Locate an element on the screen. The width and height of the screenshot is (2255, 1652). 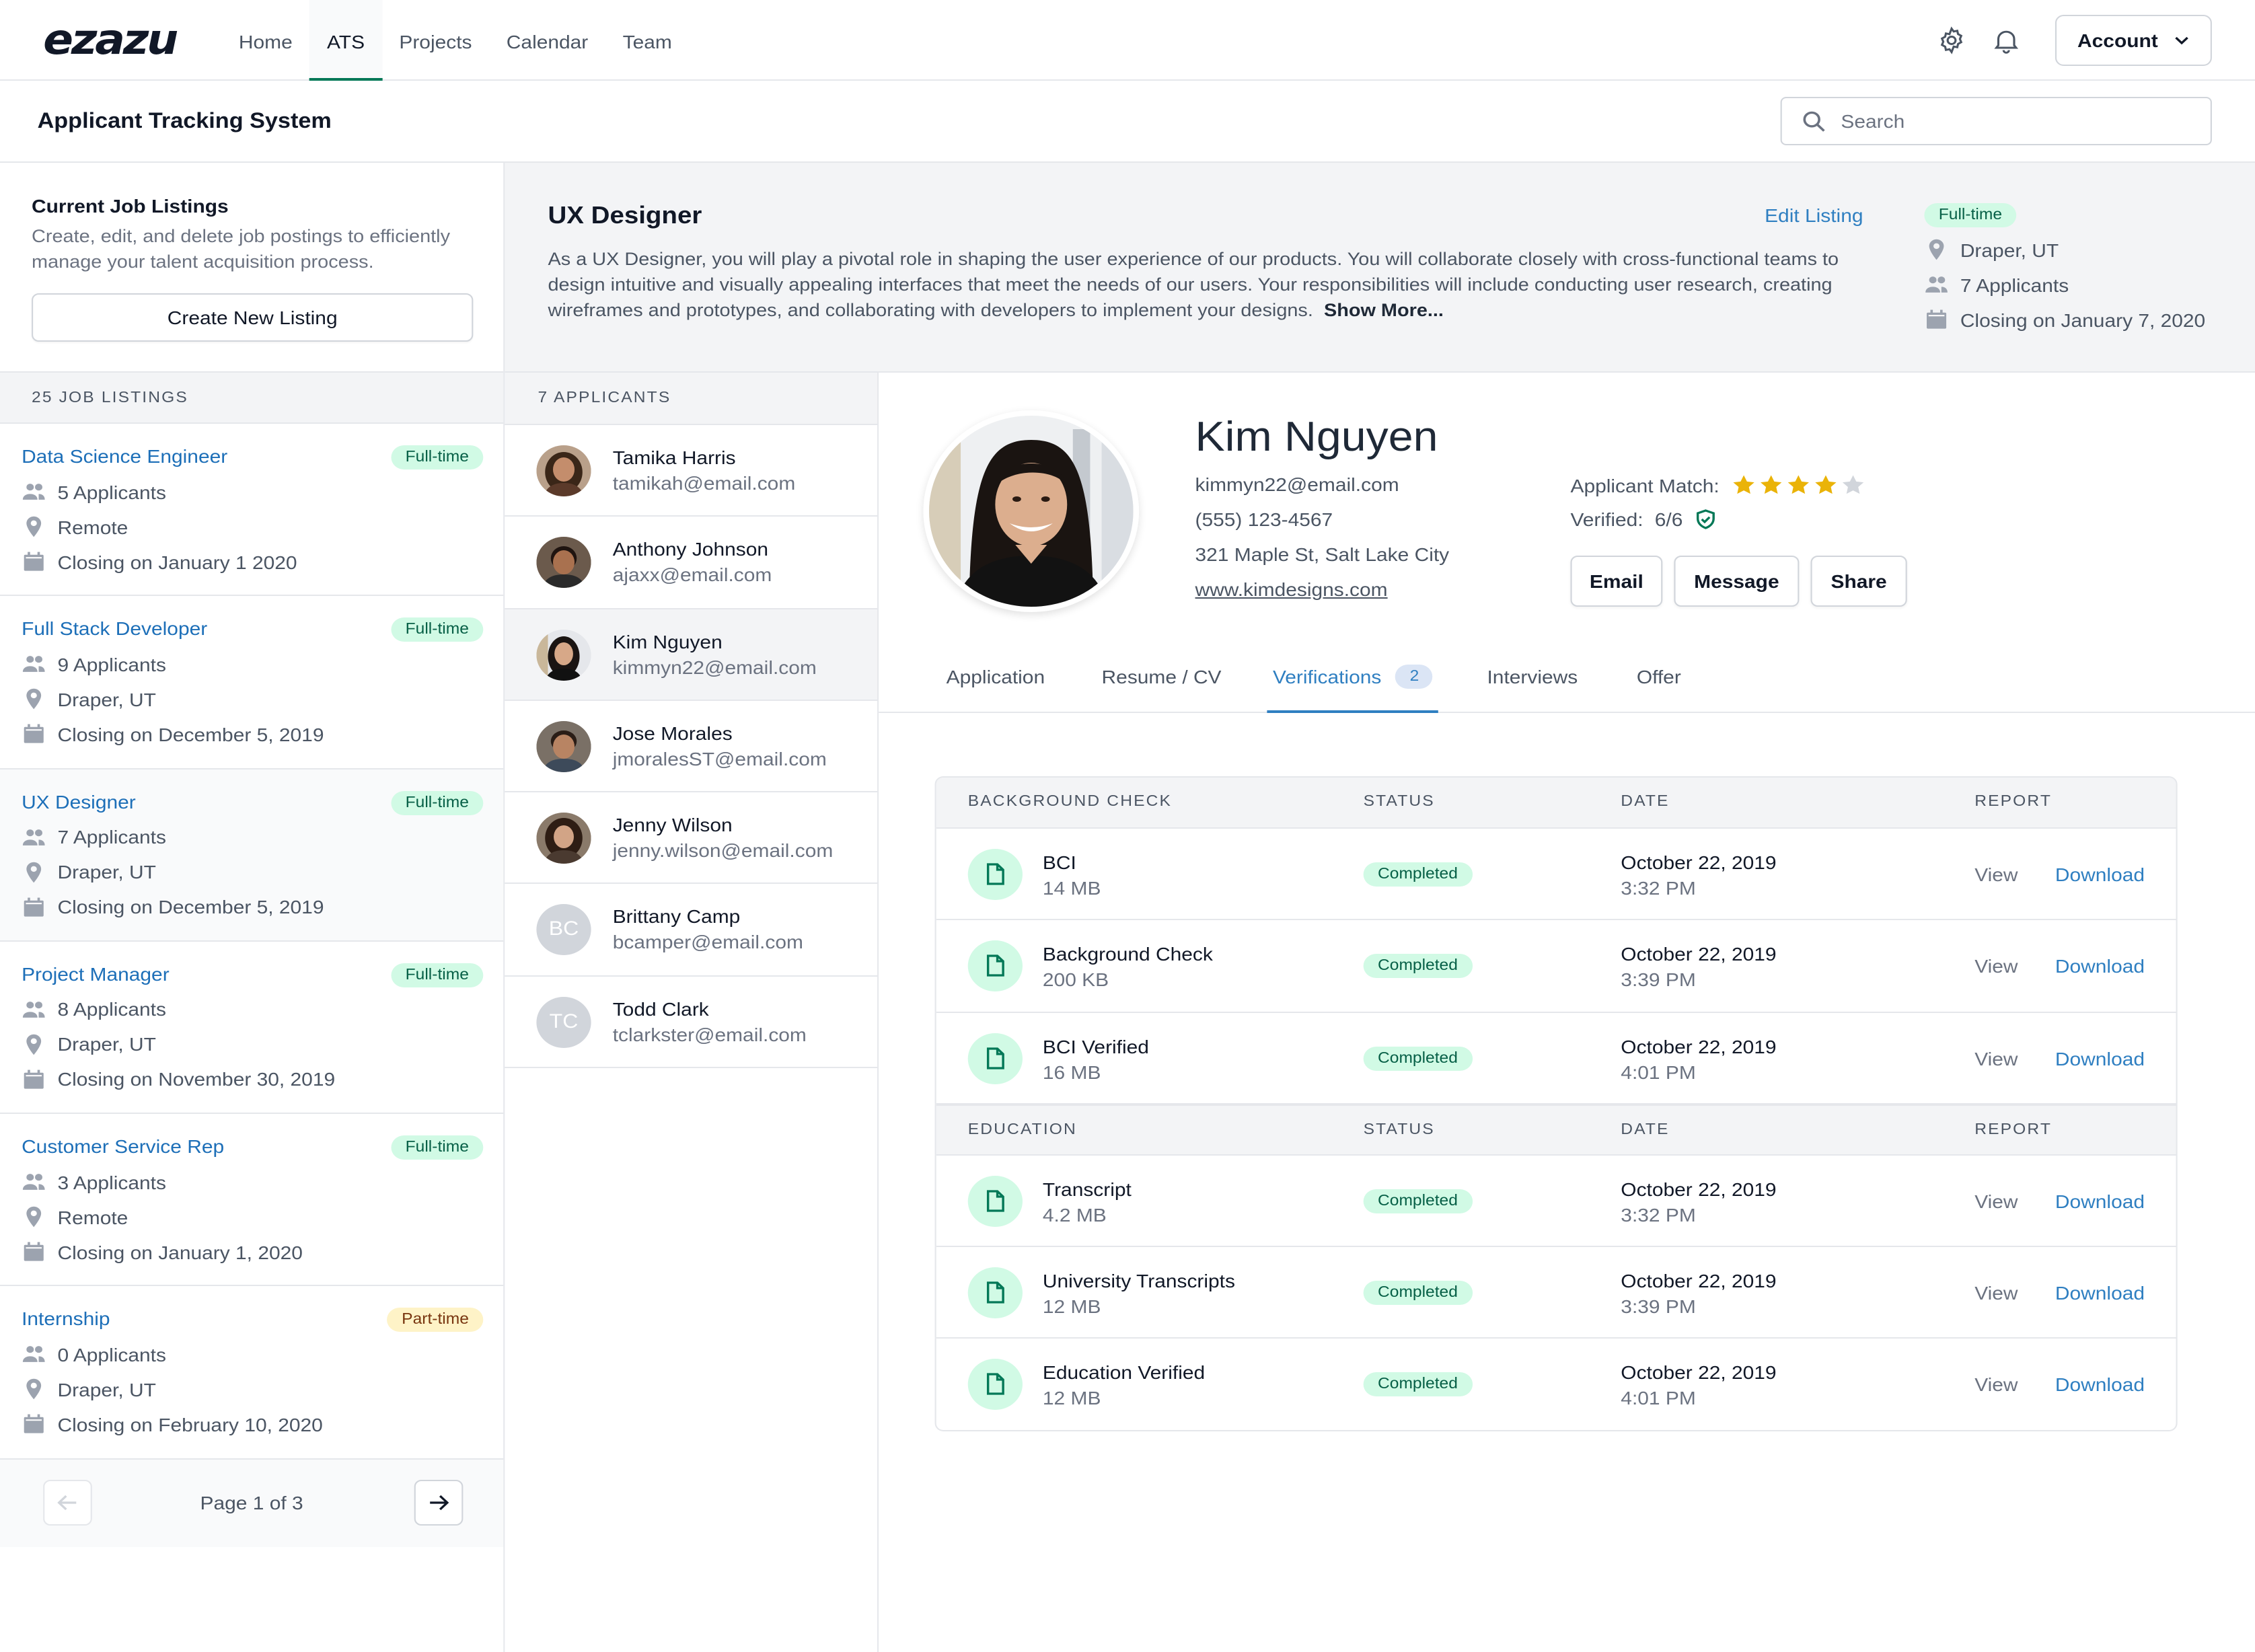
job-closing: Closing on February 10, 2020 is located at coordinates (172, 1424).